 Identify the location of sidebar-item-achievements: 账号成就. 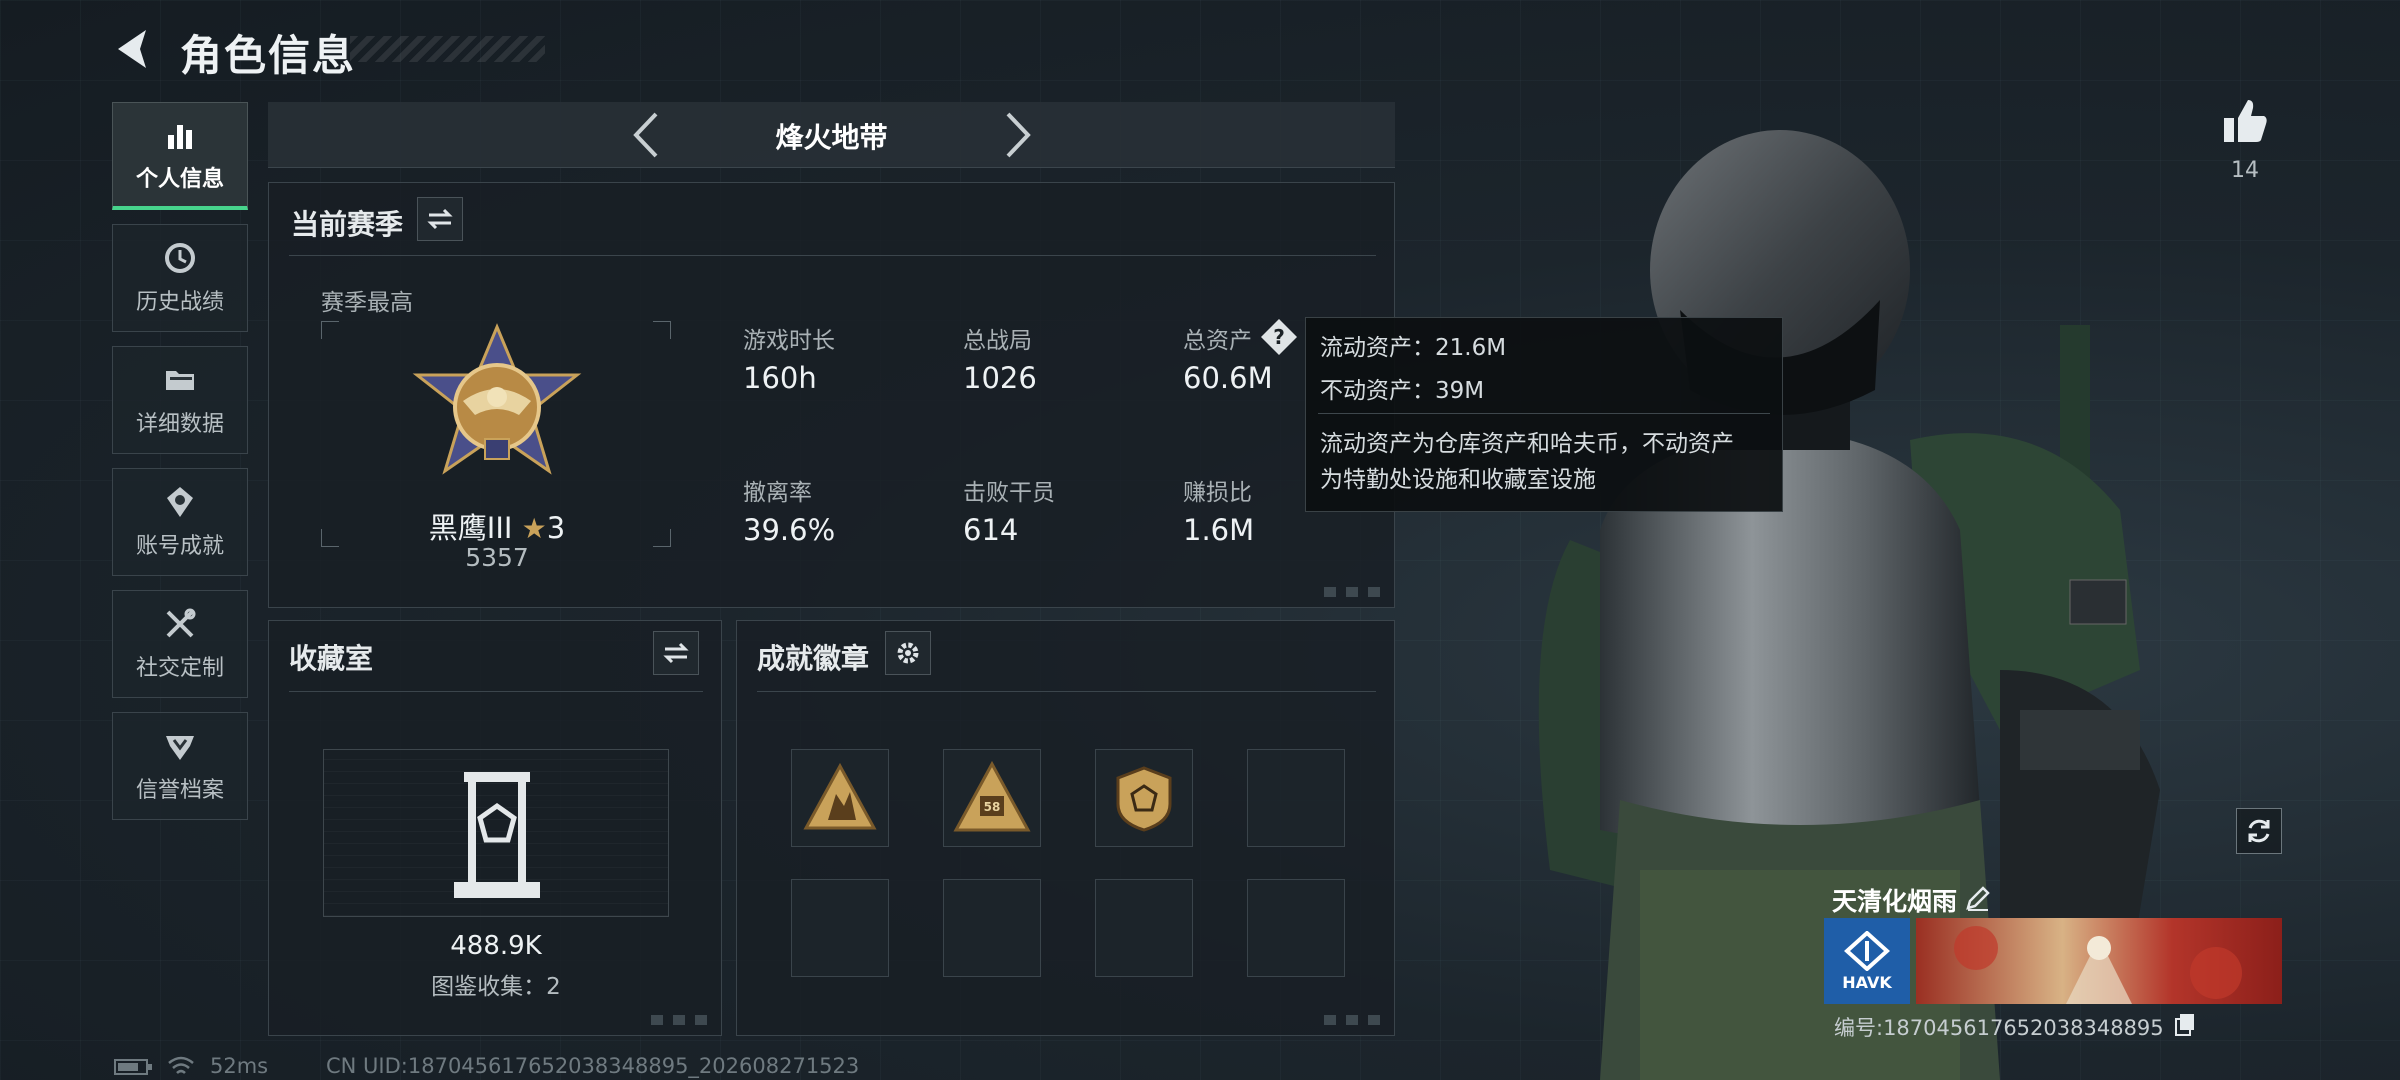
(180, 522).